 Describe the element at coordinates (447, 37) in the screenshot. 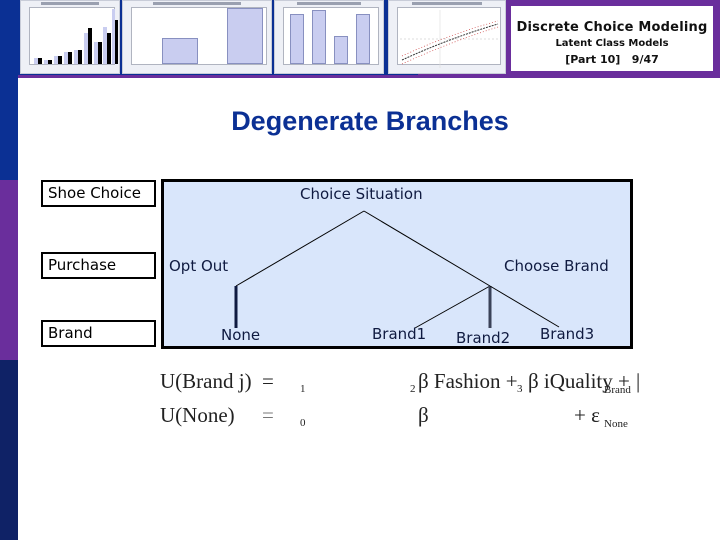

I see `thumbnail-line-chart` at that location.